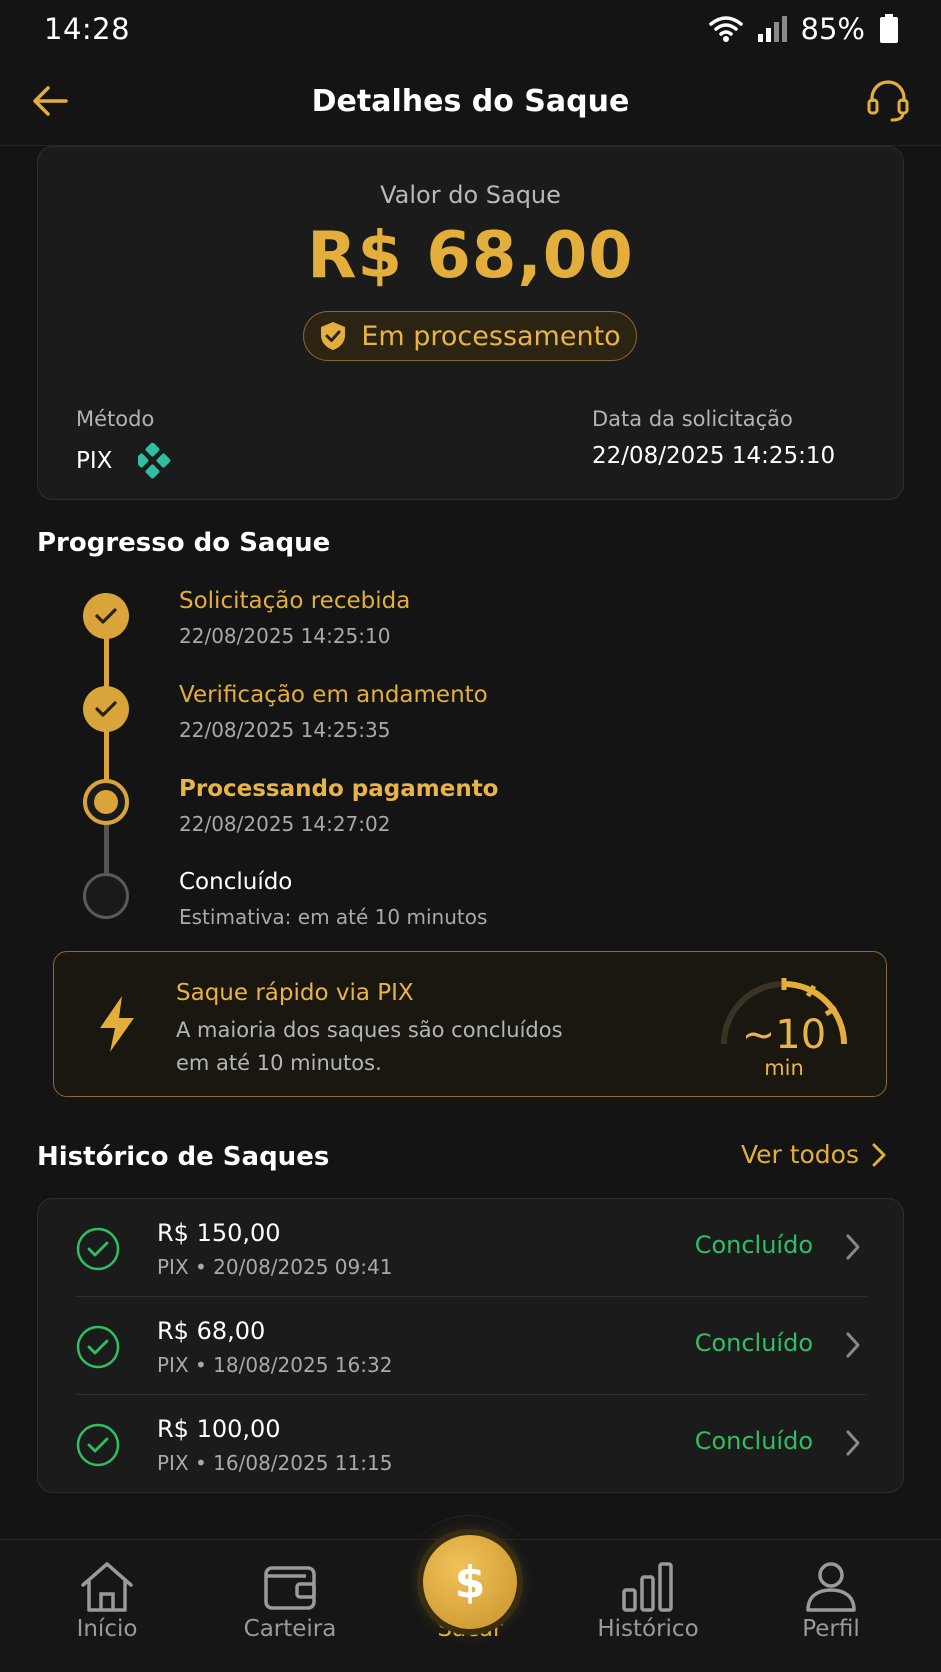 This screenshot has height=1672, width=941. Describe the element at coordinates (107, 1629) in the screenshot. I see `nav-label: Início` at that location.